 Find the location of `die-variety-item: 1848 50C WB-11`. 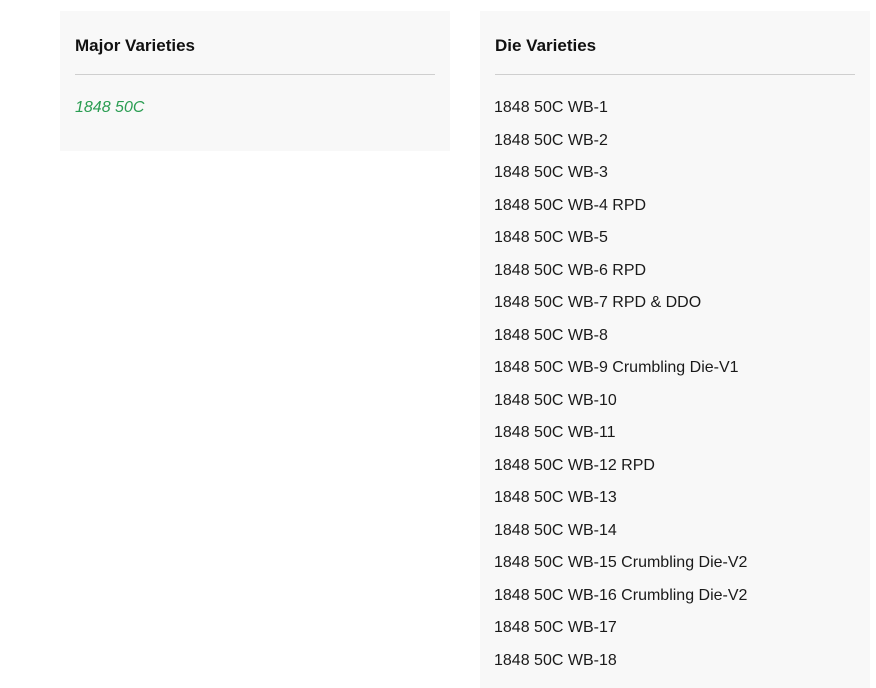

die-variety-item: 1848 50C WB-11 is located at coordinates (620, 439).